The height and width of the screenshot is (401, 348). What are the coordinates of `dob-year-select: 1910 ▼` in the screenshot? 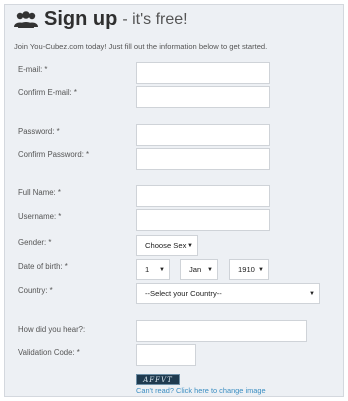 It's located at (249, 269).